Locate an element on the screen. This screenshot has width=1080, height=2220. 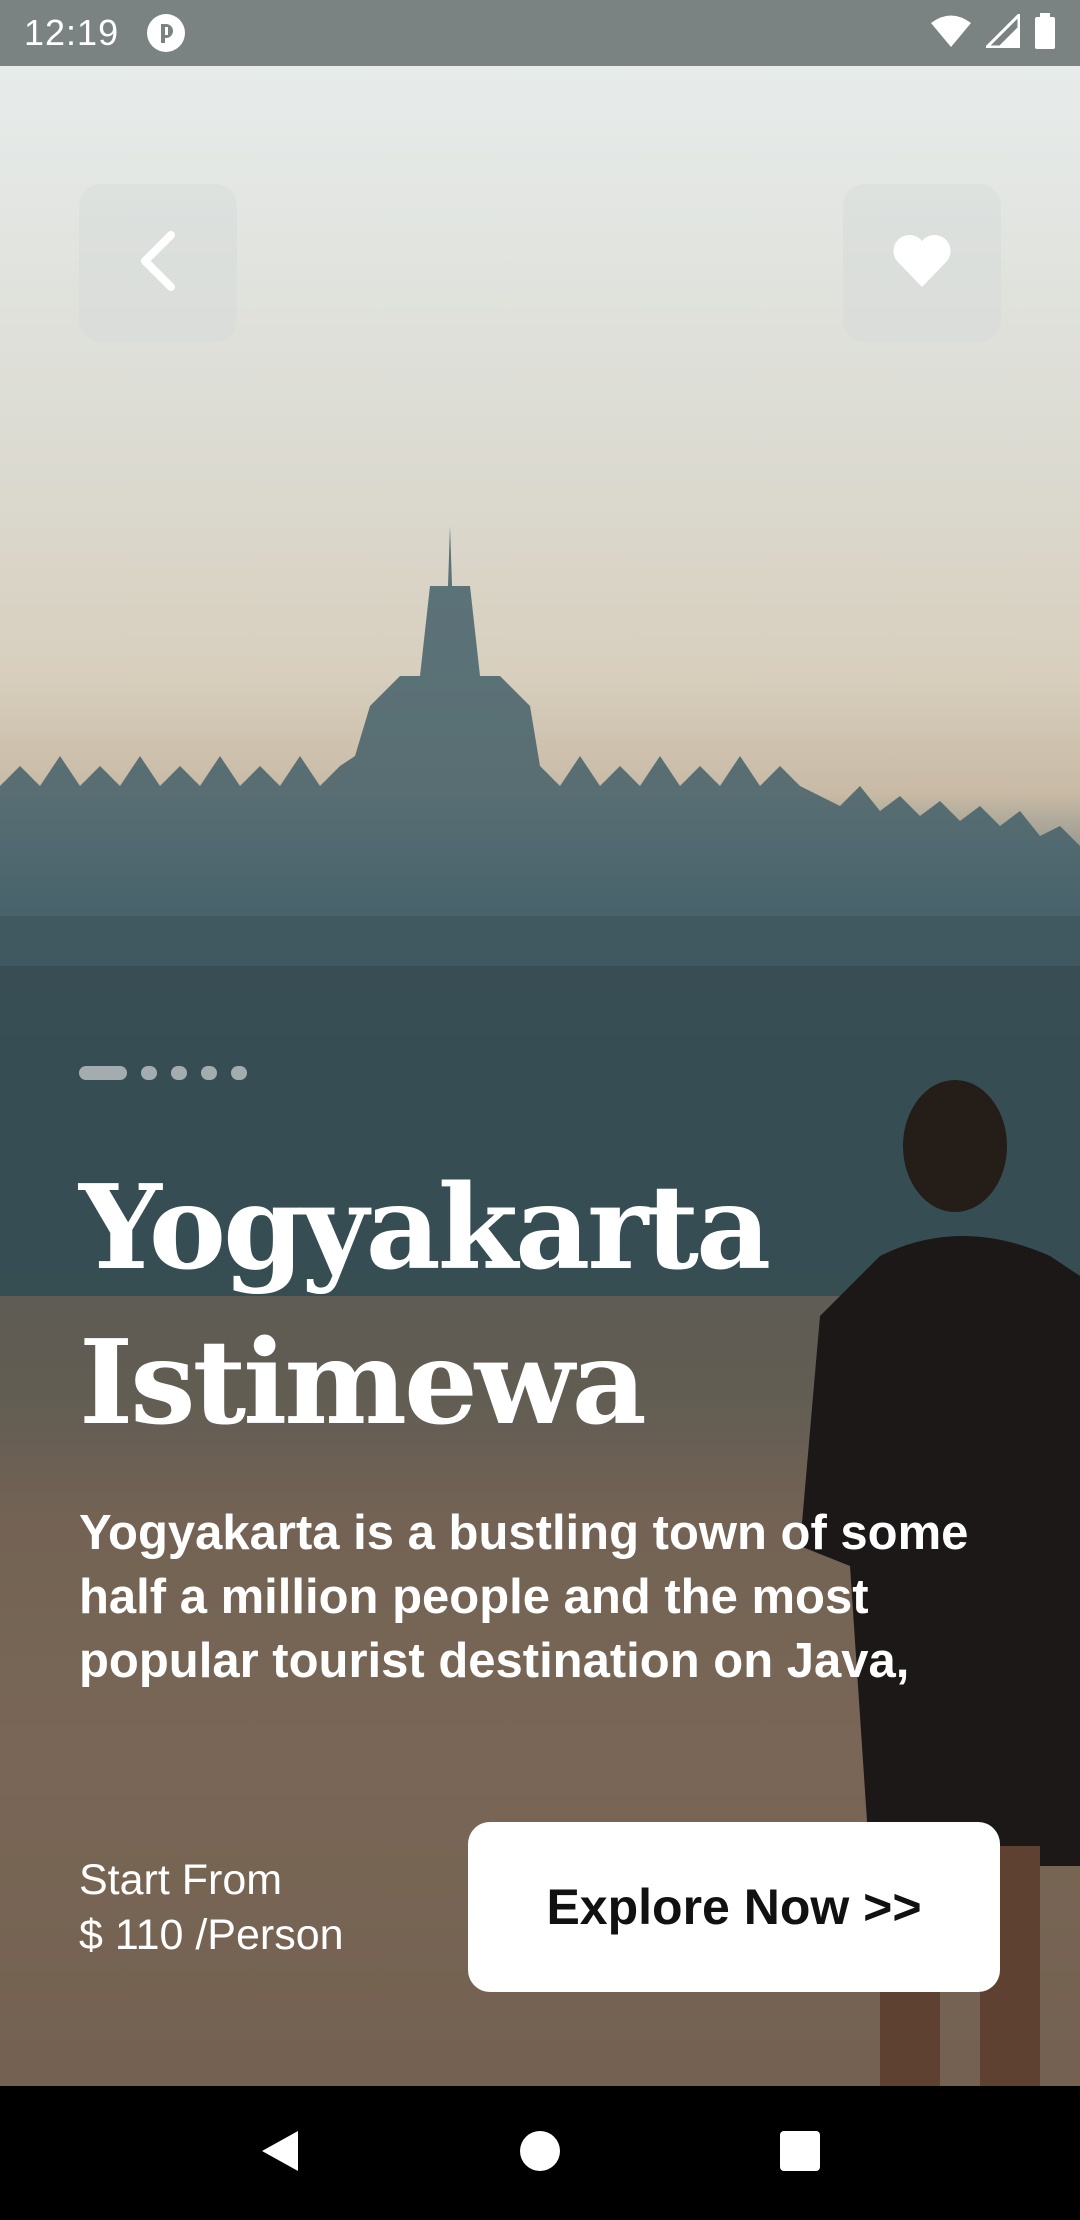
nav-back-button is located at coordinates (280, 2153).